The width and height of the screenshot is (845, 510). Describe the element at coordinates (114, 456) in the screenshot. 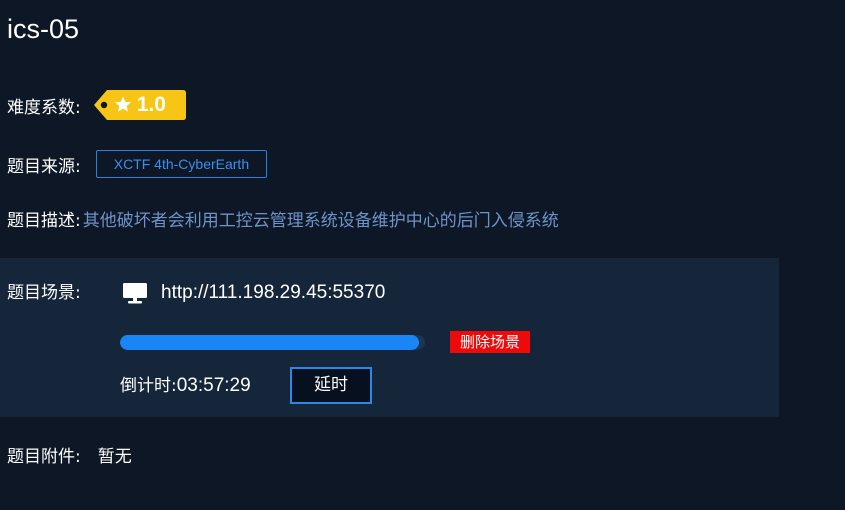

I see `attachment-value: 暂无` at that location.